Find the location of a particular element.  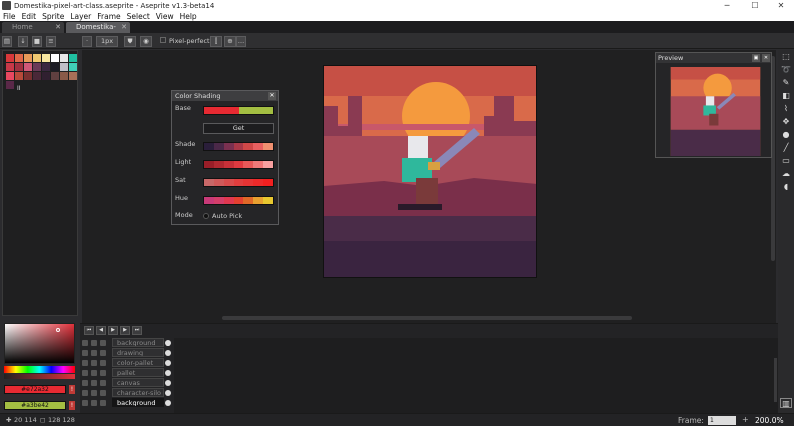

layer-name: color-pallet is located at coordinates (138, 362).